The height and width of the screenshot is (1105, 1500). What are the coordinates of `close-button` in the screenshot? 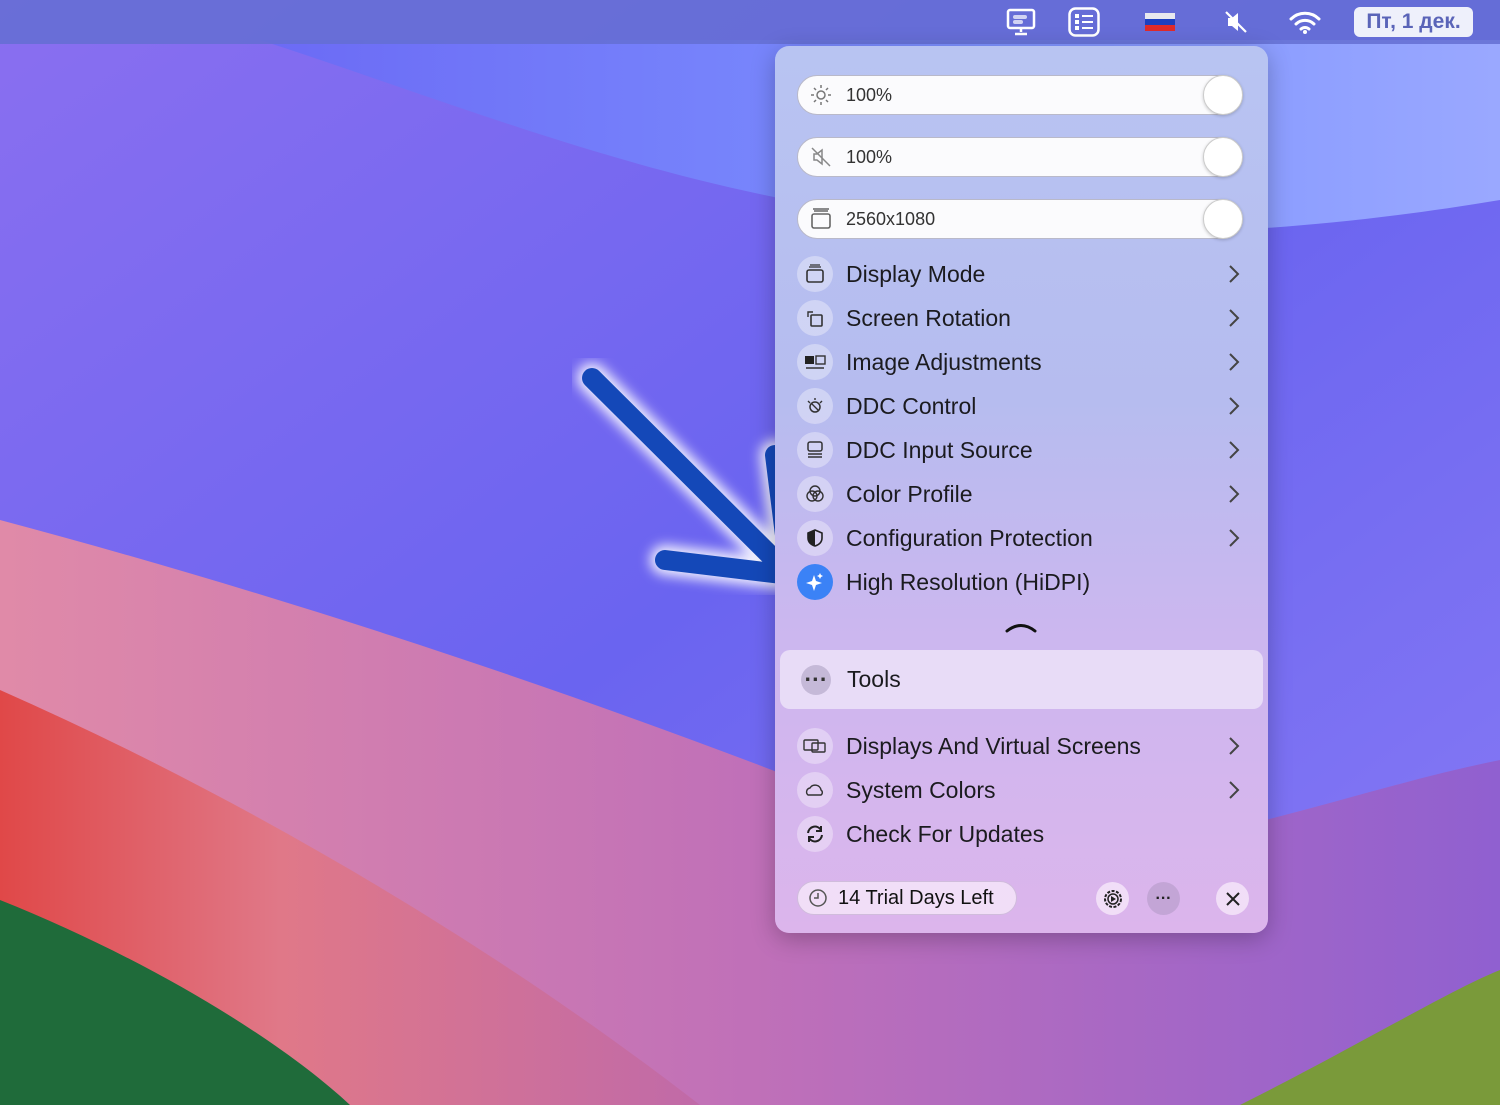 It's located at (1232, 898).